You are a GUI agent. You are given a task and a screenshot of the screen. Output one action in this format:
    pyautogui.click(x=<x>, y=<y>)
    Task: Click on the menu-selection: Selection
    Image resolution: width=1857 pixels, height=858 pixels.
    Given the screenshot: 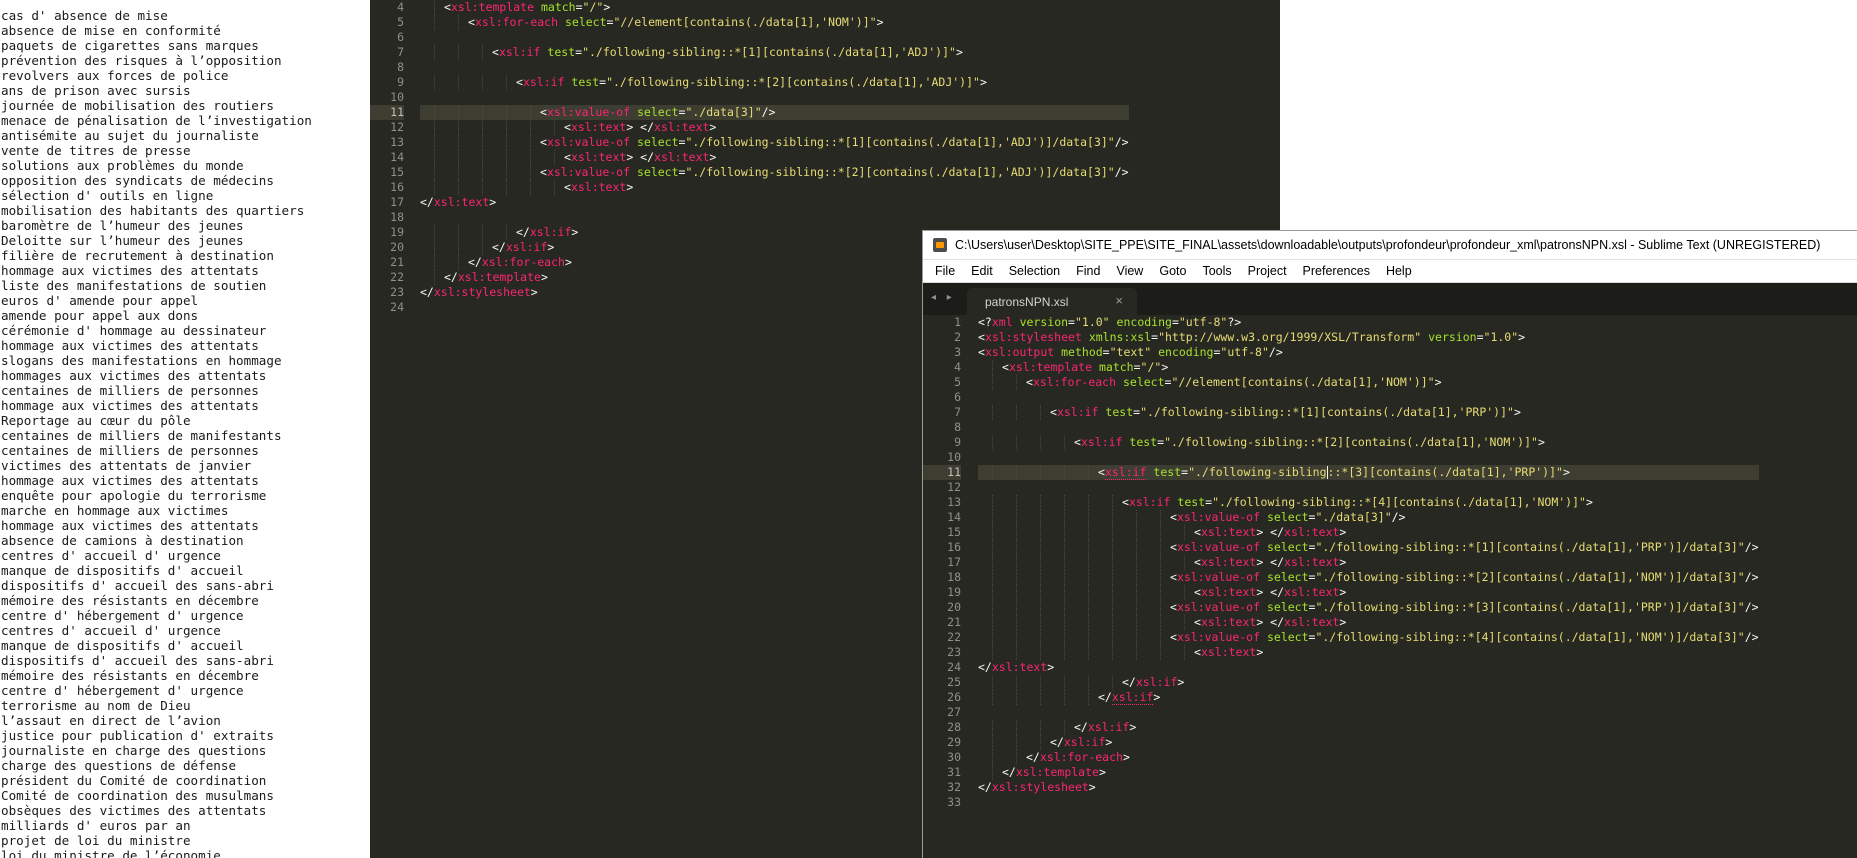 What is the action you would take?
    pyautogui.click(x=1034, y=271)
    